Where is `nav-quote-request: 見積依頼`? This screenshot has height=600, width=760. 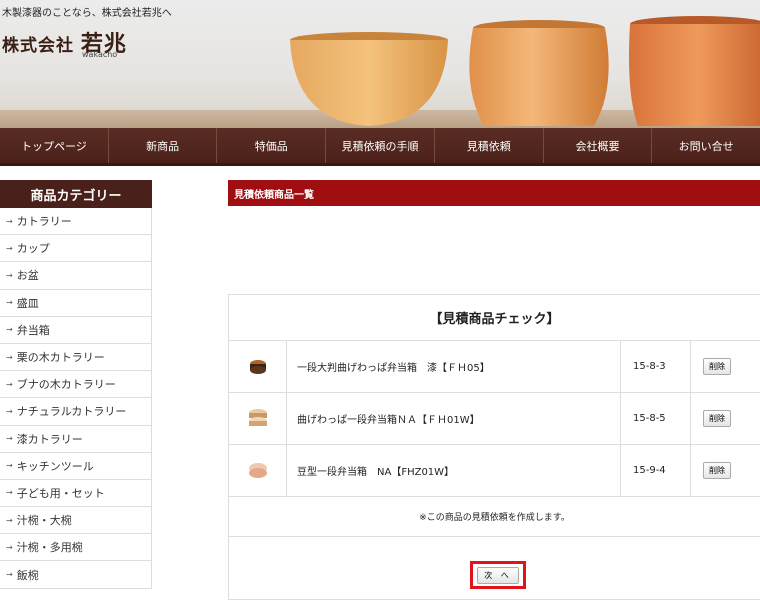 nav-quote-request: 見積依頼 is located at coordinates (489, 145).